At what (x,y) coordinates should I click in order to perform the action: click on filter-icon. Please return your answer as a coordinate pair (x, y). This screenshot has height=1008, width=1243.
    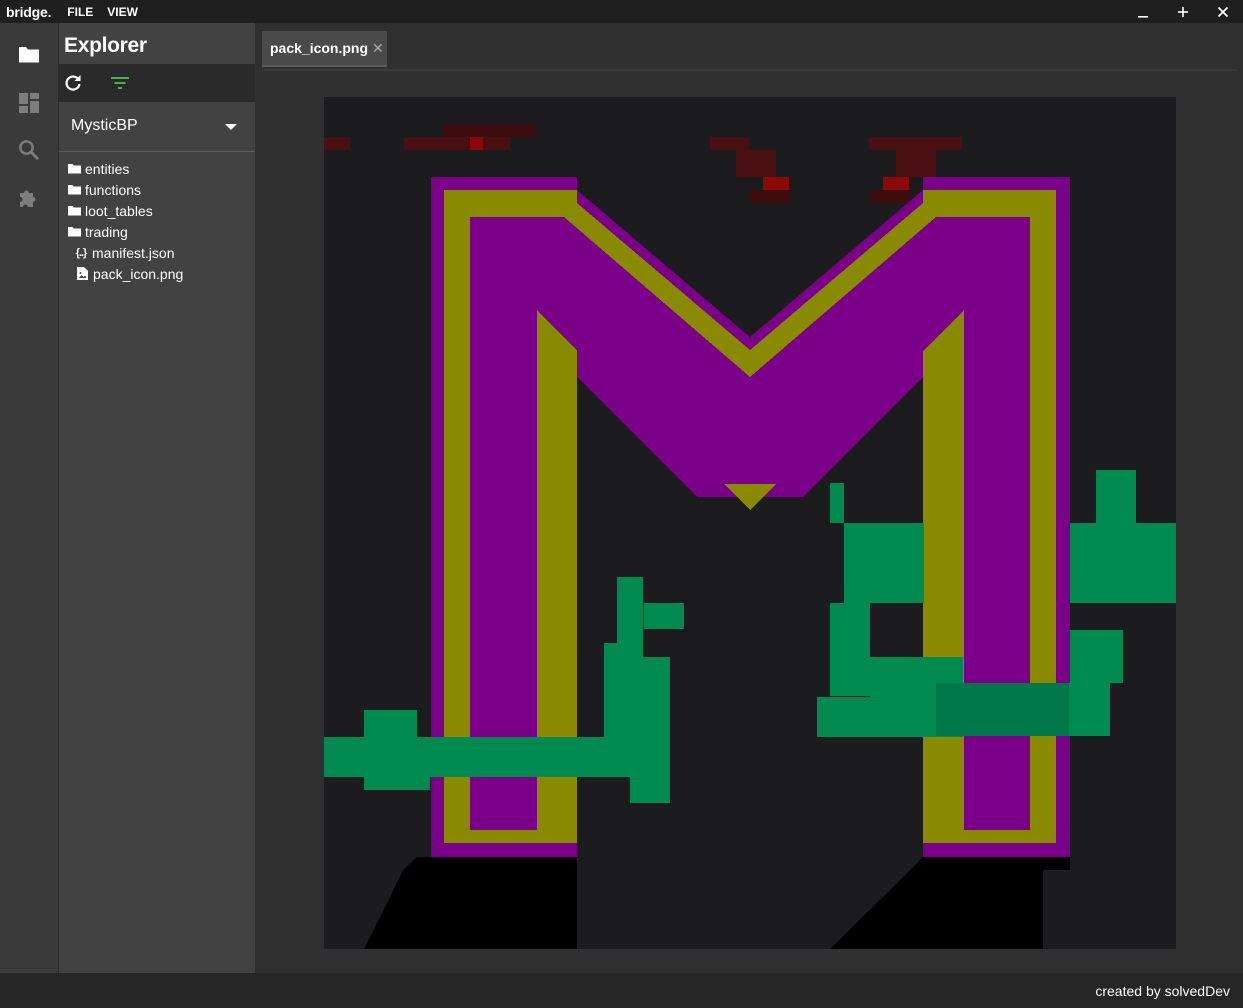
    Looking at the image, I should click on (120, 83).